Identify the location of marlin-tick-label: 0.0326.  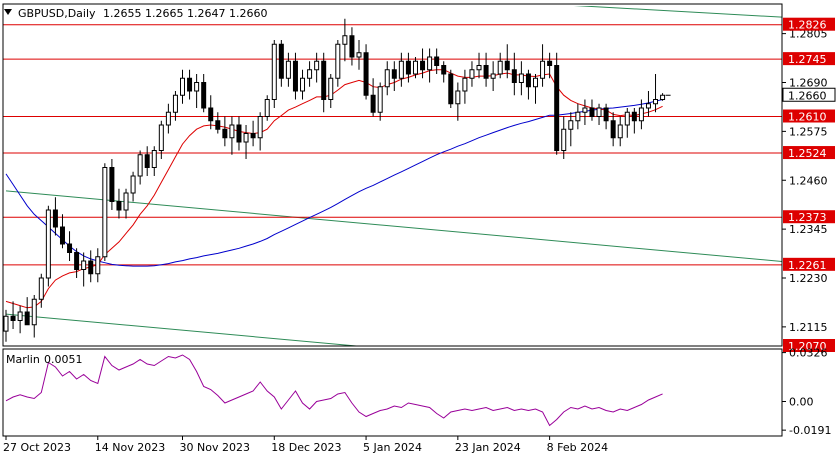
(808, 353).